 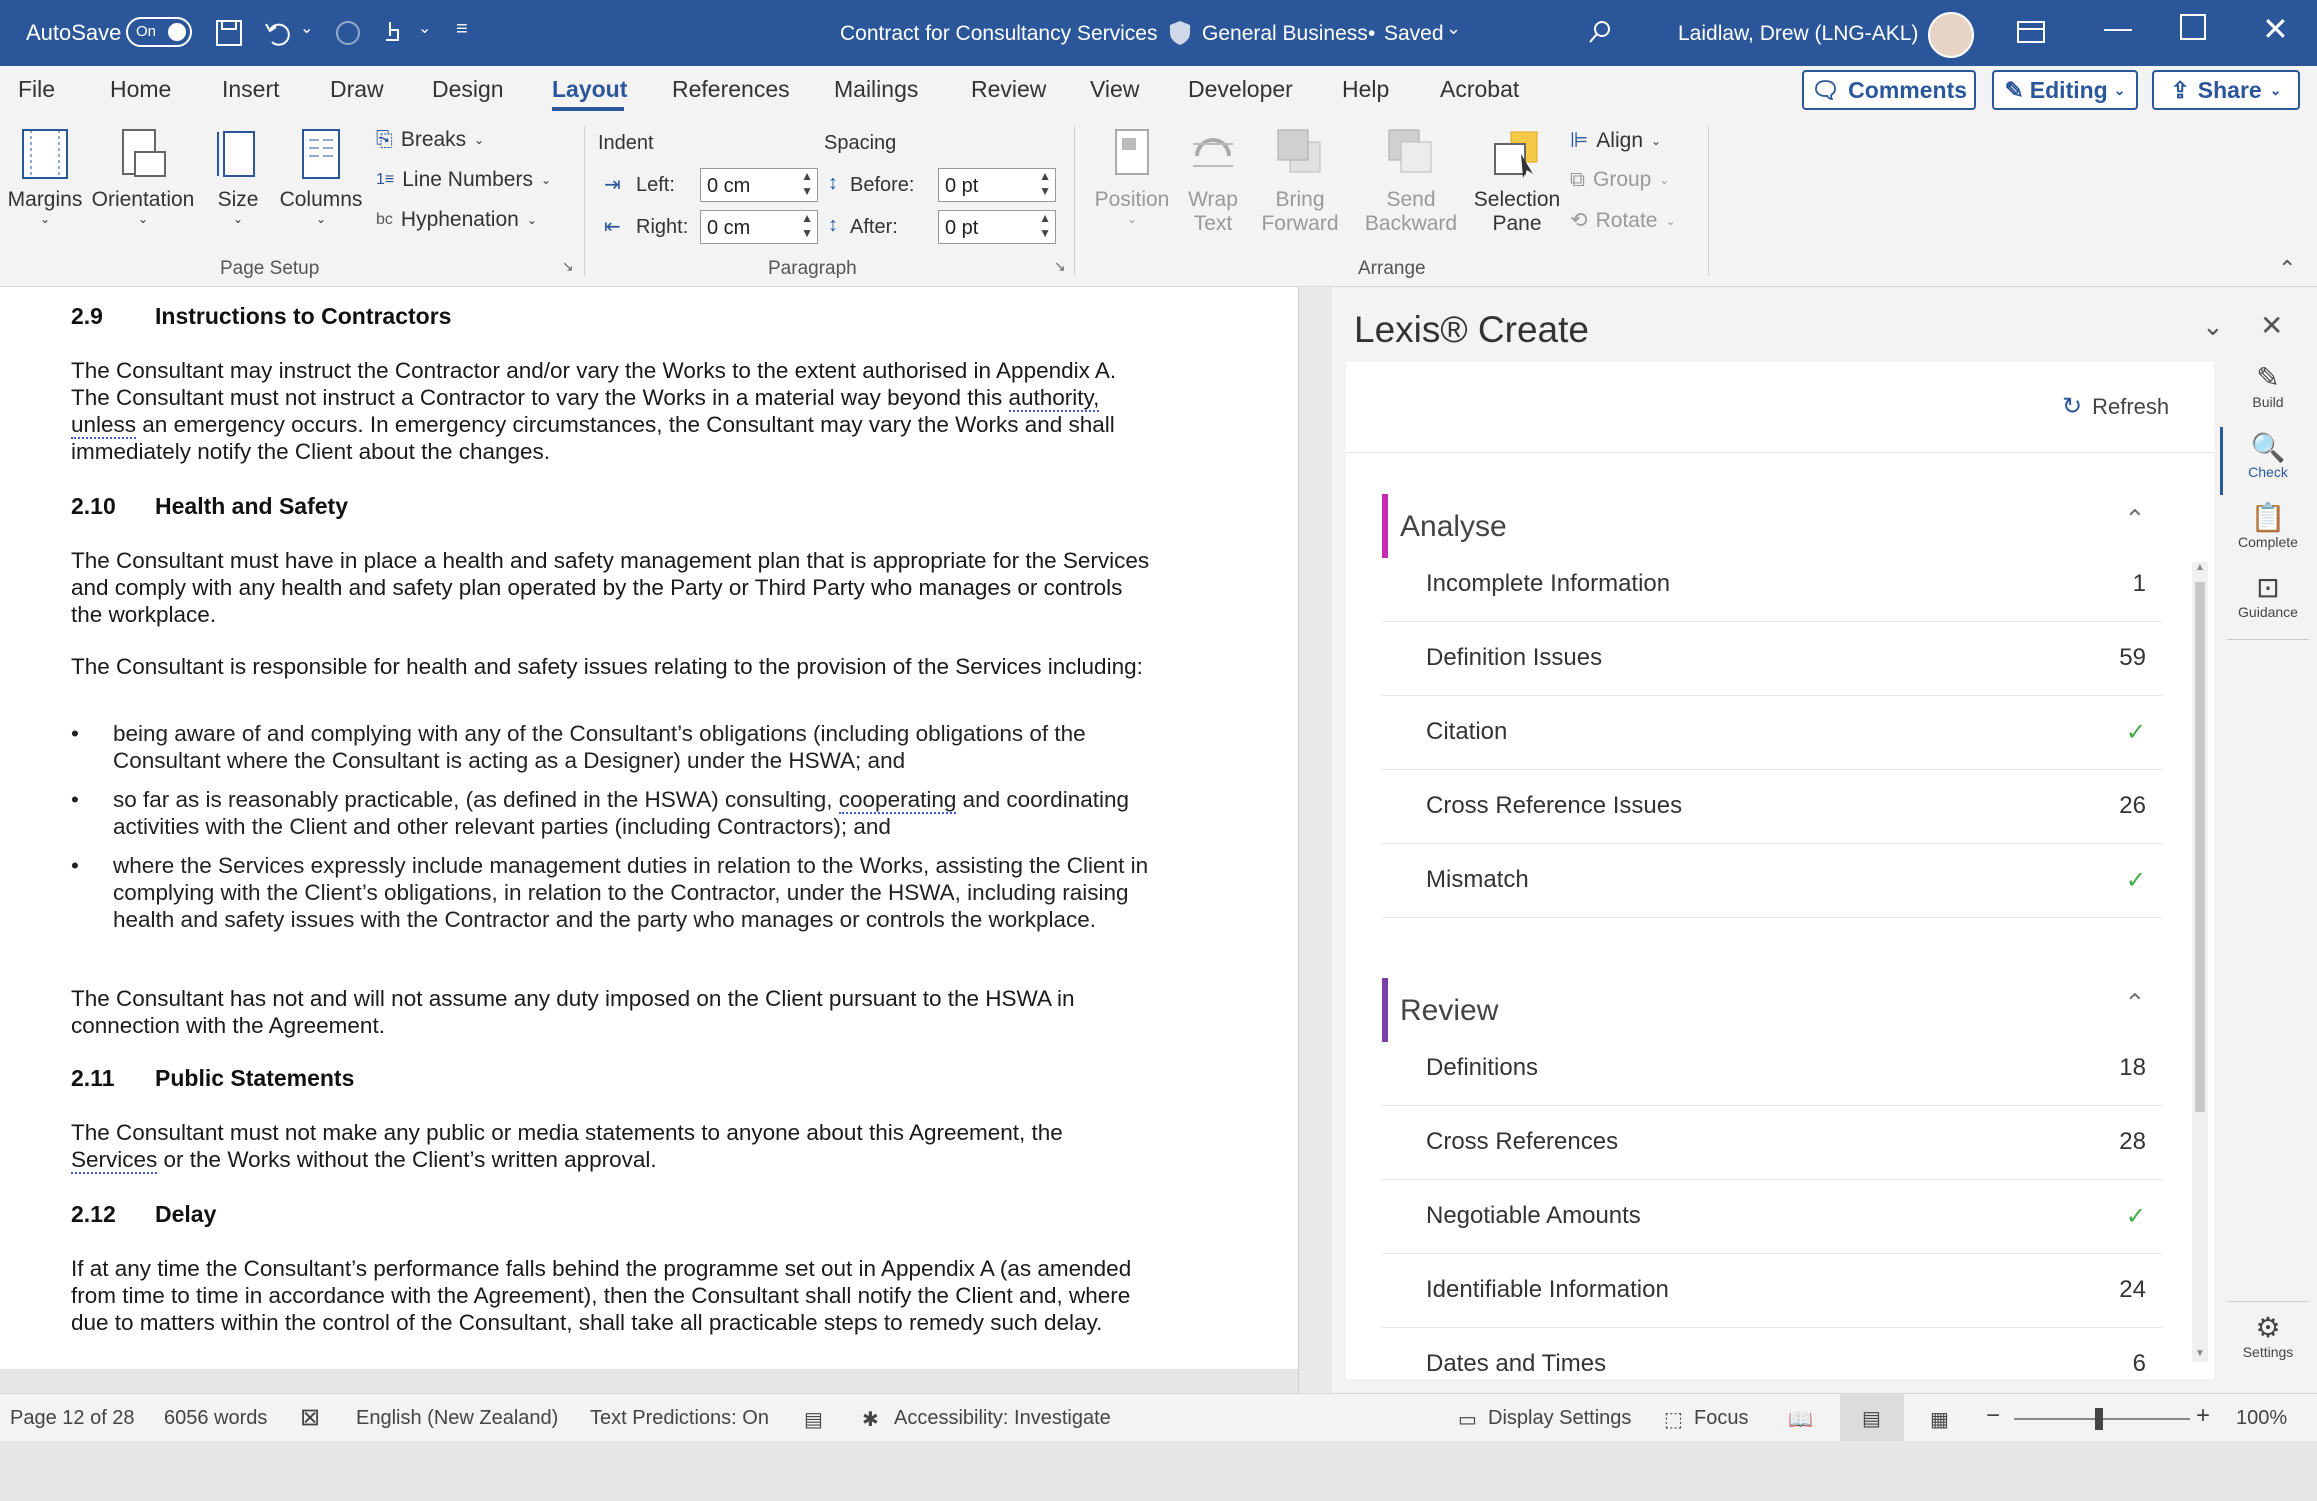 I want to click on list-item: Citation ✓, so click(x=1772, y=733).